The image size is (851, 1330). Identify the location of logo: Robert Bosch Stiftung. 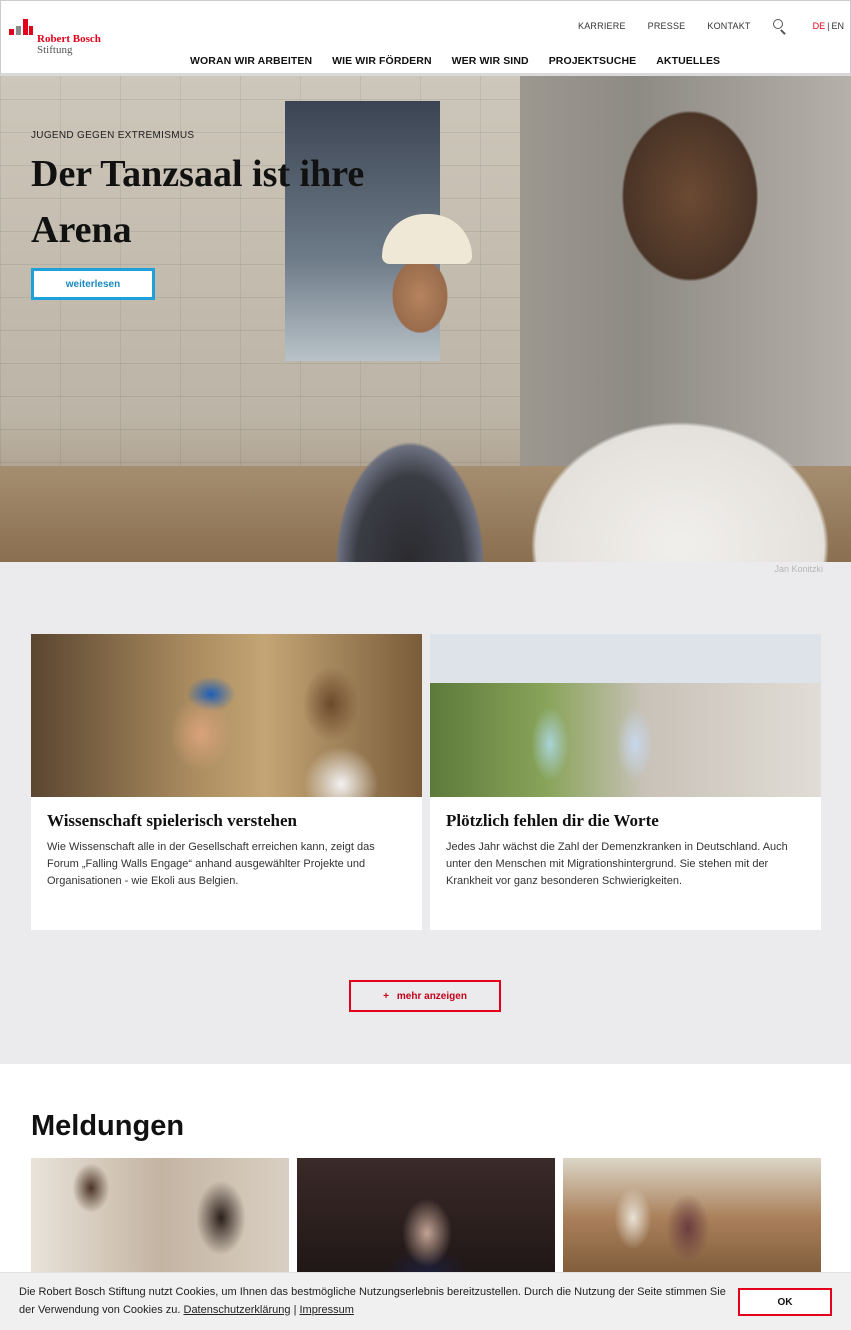
(55, 37).